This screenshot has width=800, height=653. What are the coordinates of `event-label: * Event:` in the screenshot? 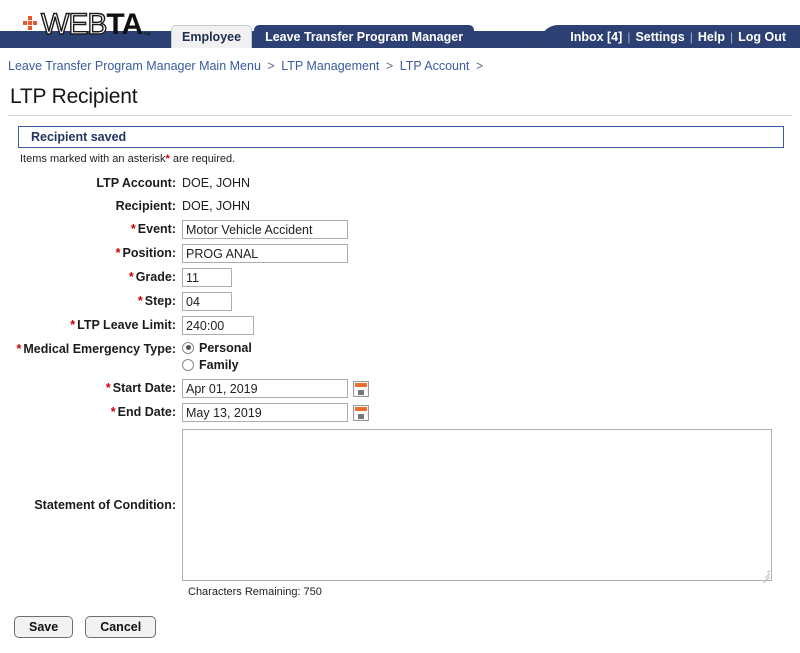 It's located at (91, 229).